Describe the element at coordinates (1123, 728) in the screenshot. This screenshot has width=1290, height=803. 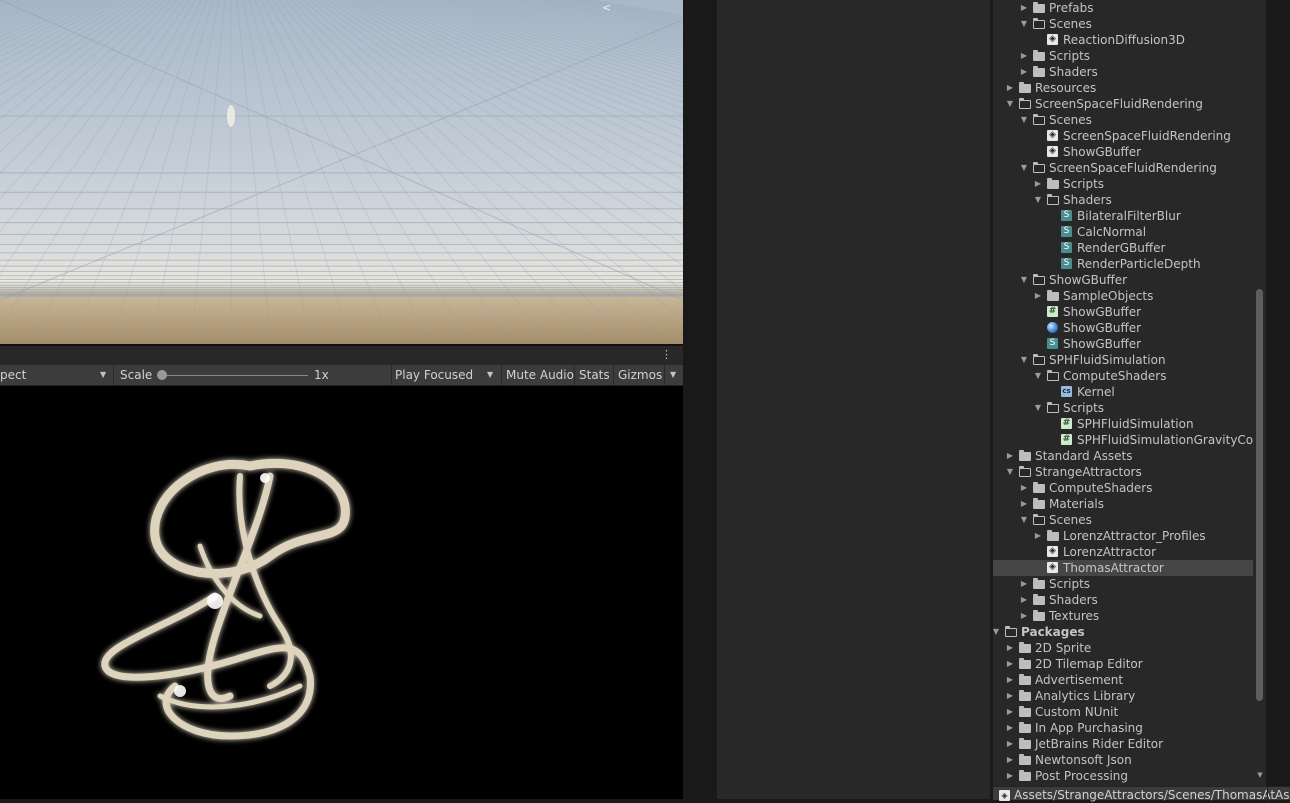
I see `project-tree-row: ▶ In App Purchasing` at that location.